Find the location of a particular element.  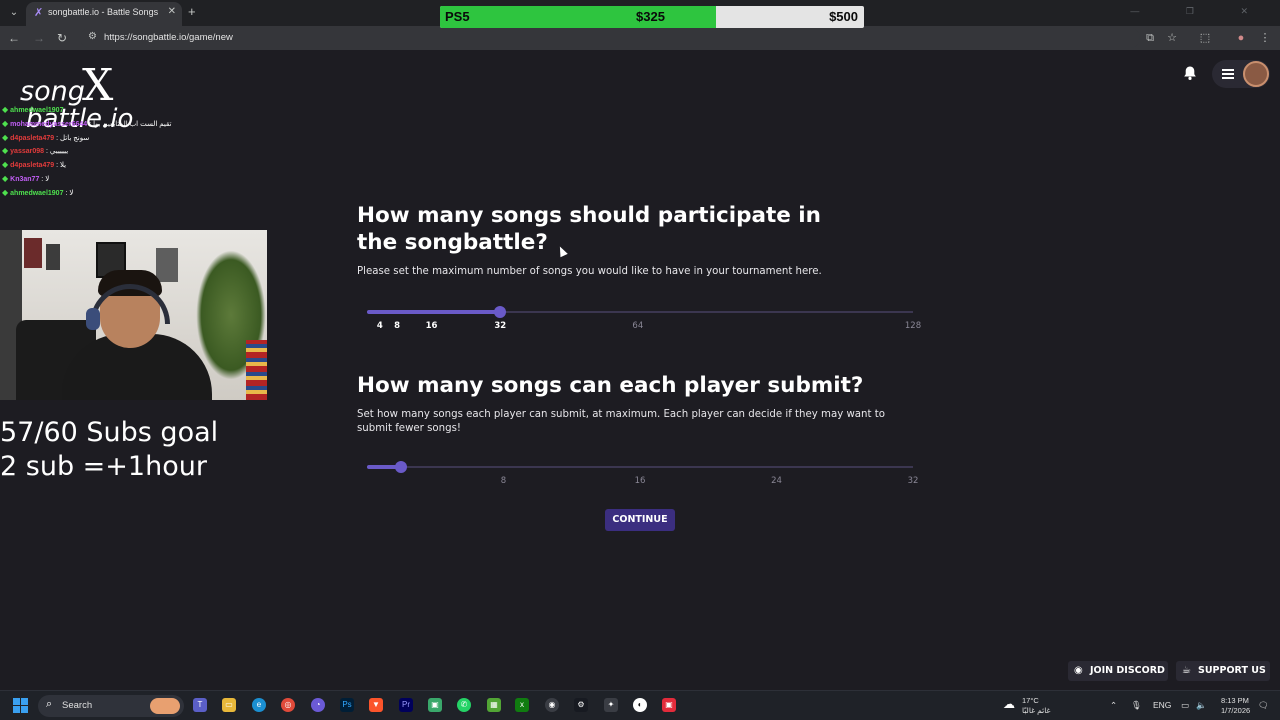

profile-icon: ● is located at coordinates (1241, 38).